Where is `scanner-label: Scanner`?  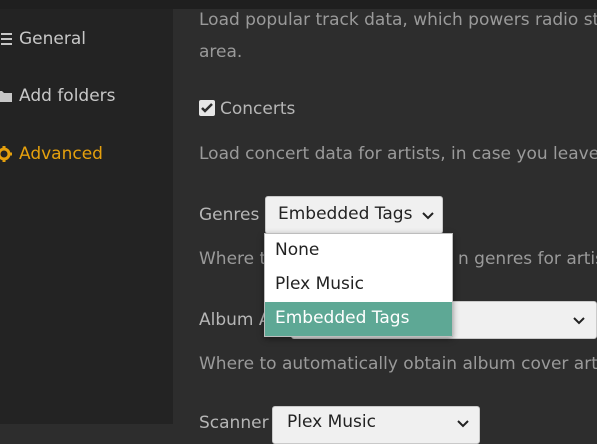 scanner-label: Scanner is located at coordinates (234, 423).